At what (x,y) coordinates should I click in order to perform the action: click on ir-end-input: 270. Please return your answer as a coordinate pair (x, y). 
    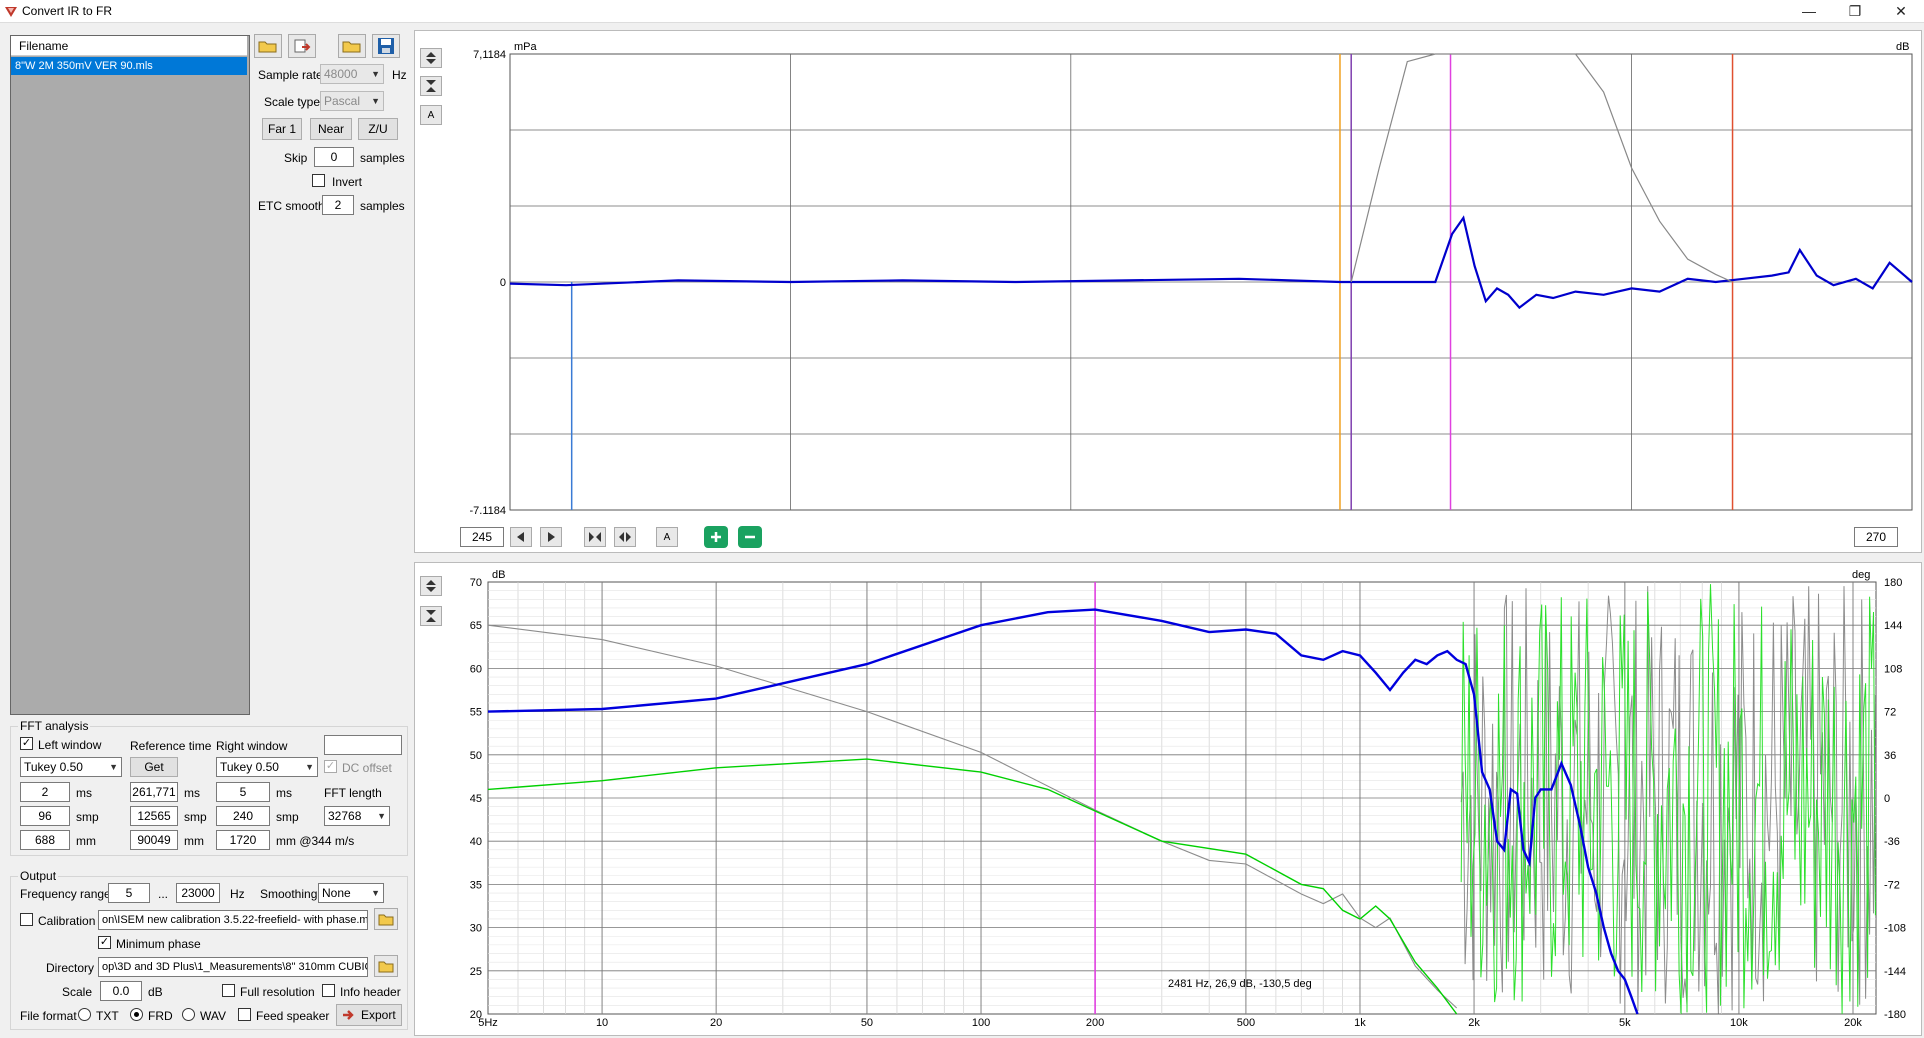
    Looking at the image, I should click on (1876, 537).